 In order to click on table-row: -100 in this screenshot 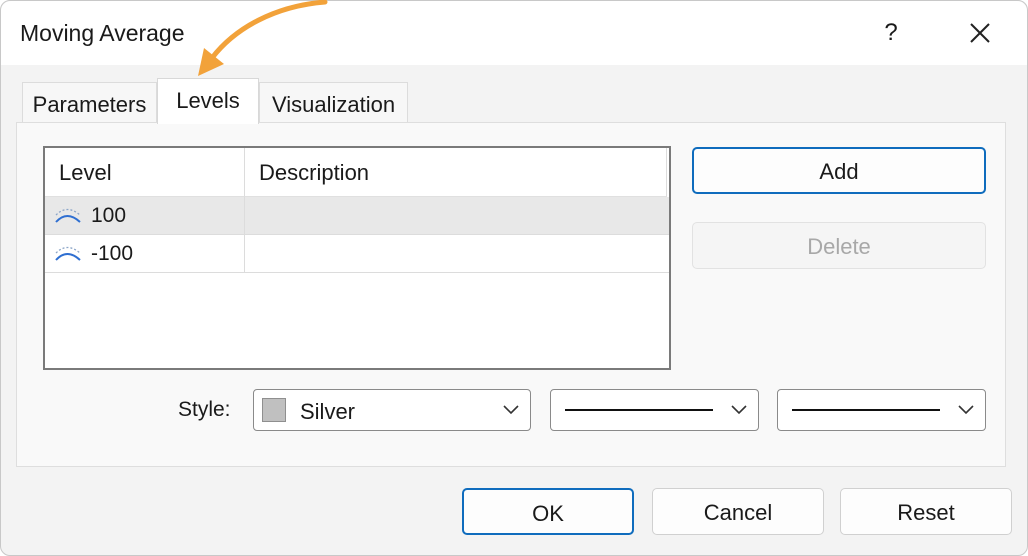, I will do `click(357, 254)`.